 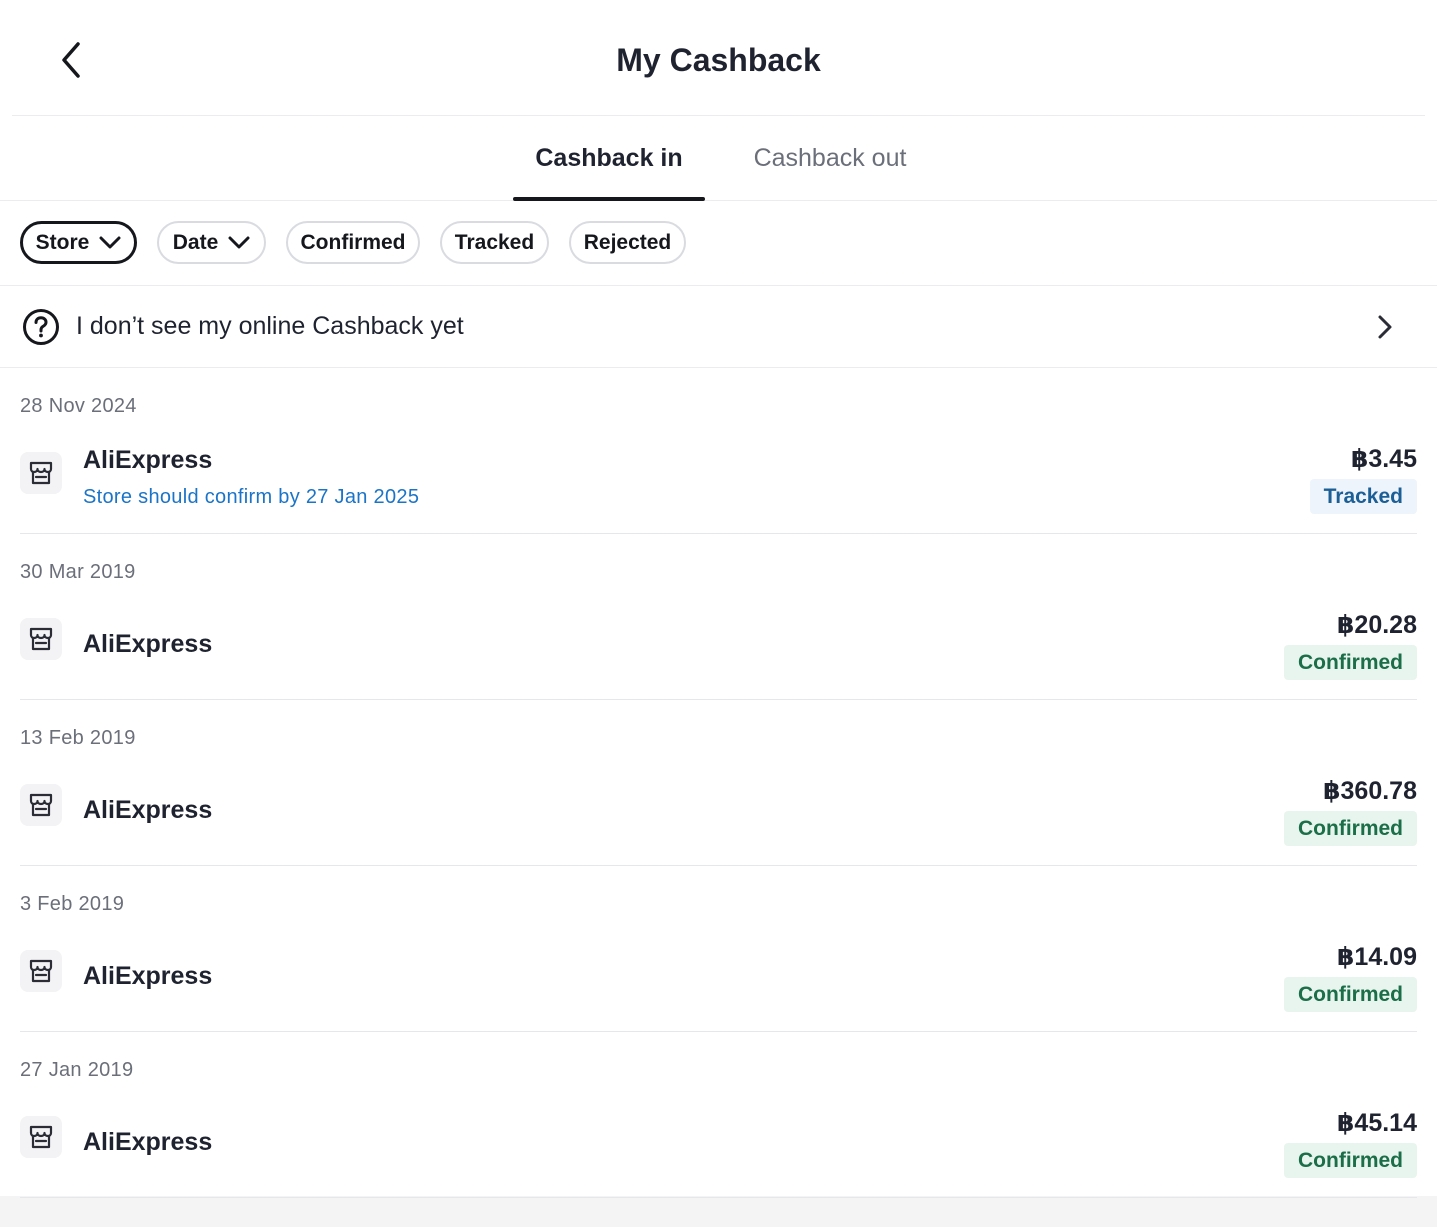 What do you see at coordinates (718, 1197) in the screenshot?
I see `divider` at bounding box center [718, 1197].